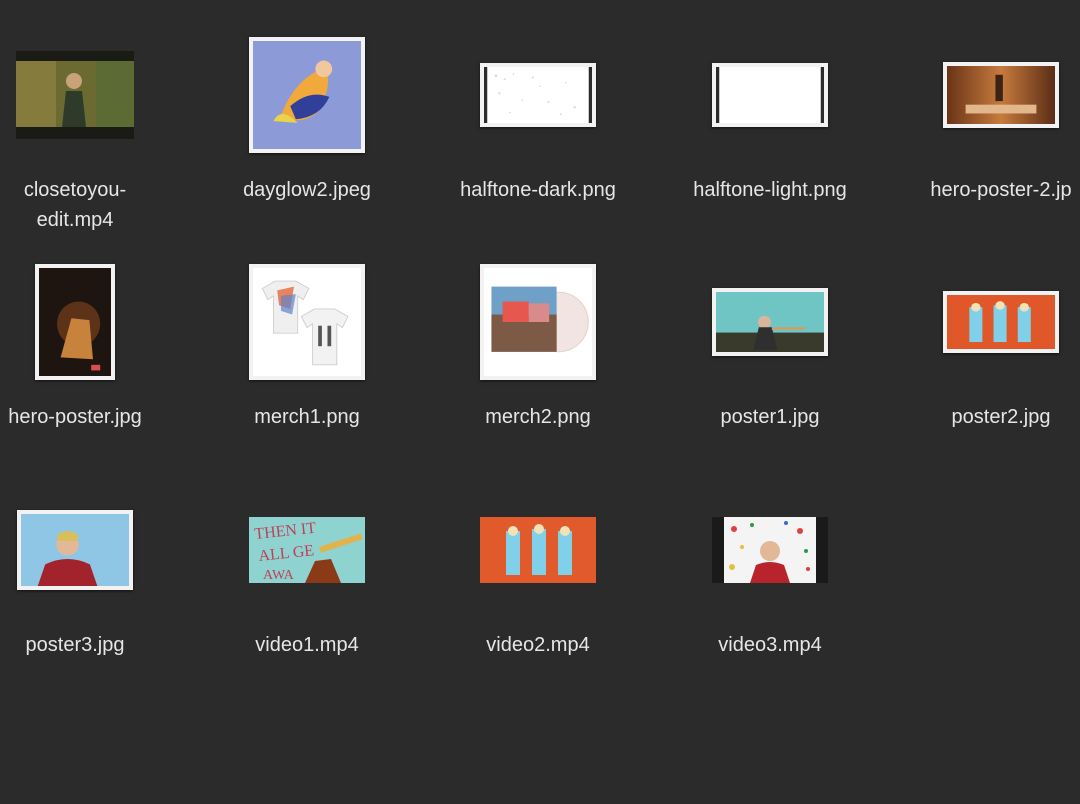  I want to click on file-item: THEN IT ALL GE AWA video1.mp4, so click(307, 575).